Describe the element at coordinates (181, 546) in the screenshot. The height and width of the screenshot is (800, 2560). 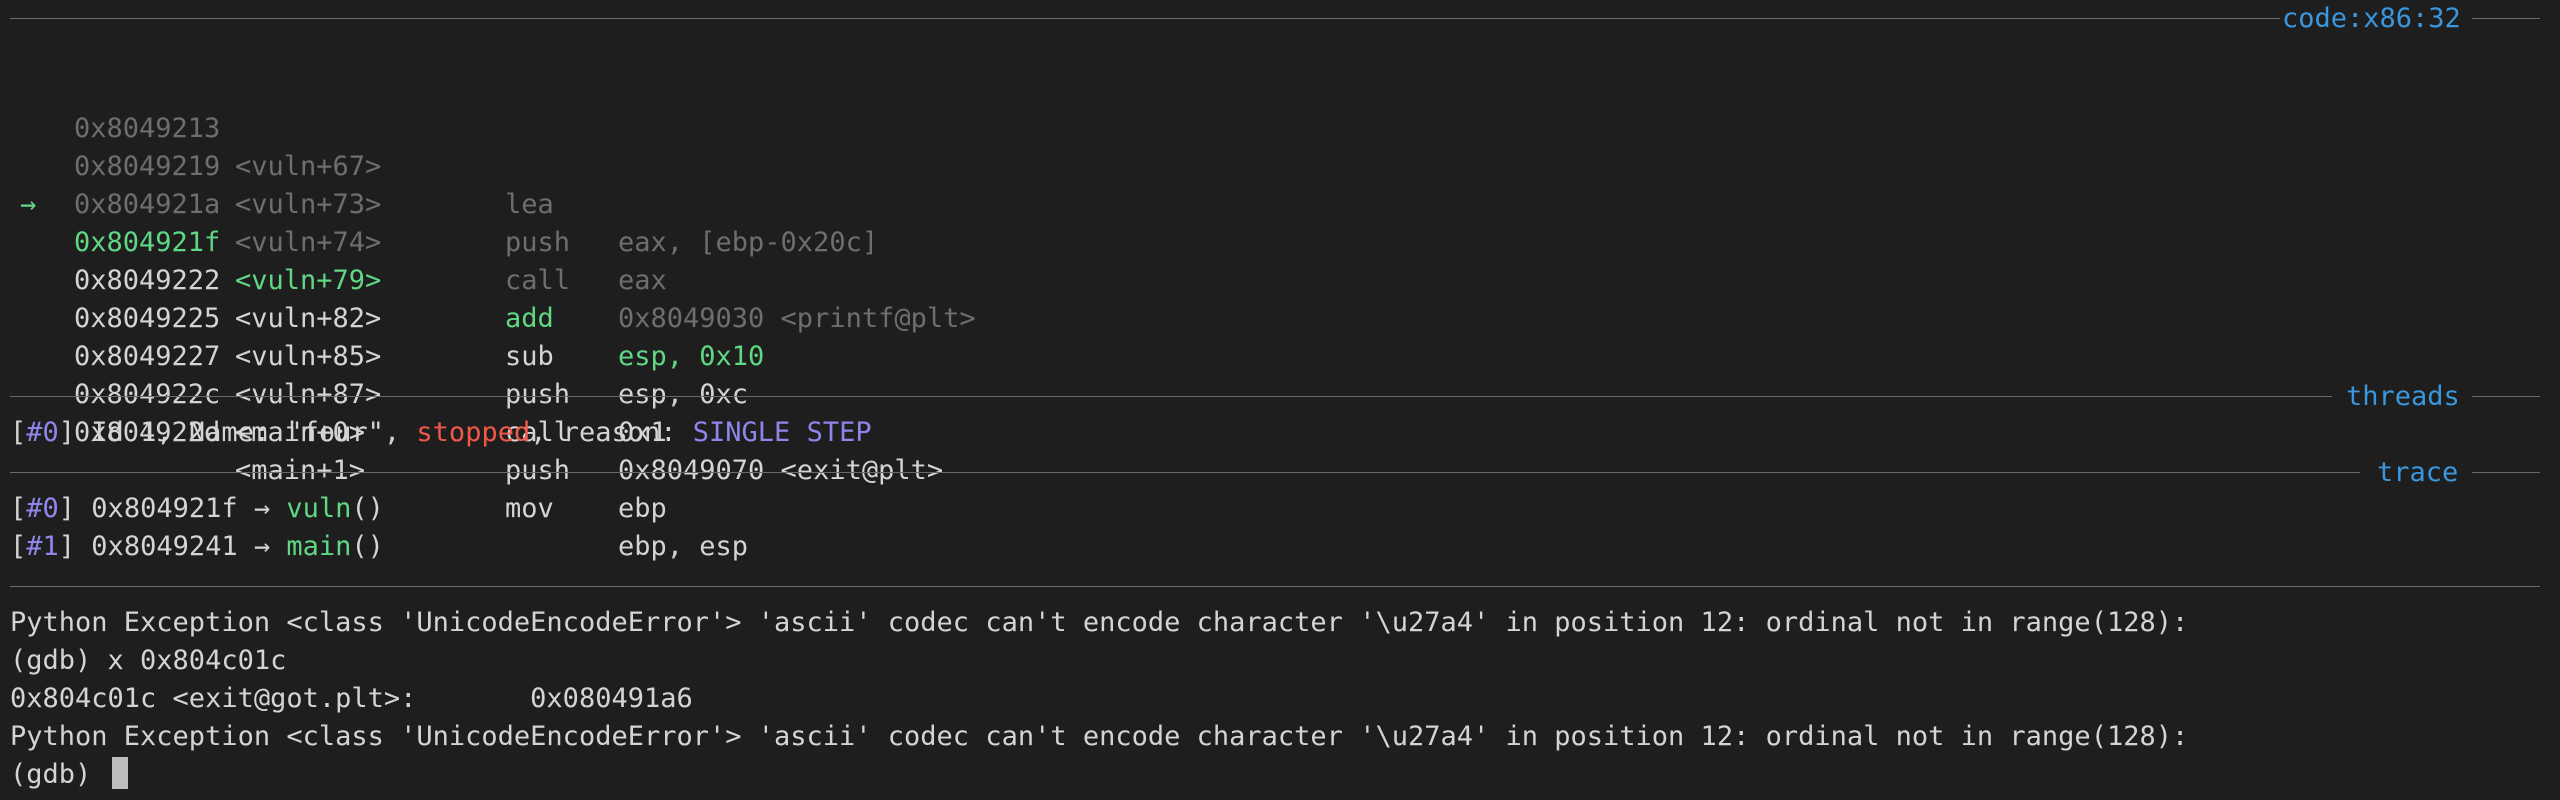
I see `frame-address: 0x8049241 →` at that location.